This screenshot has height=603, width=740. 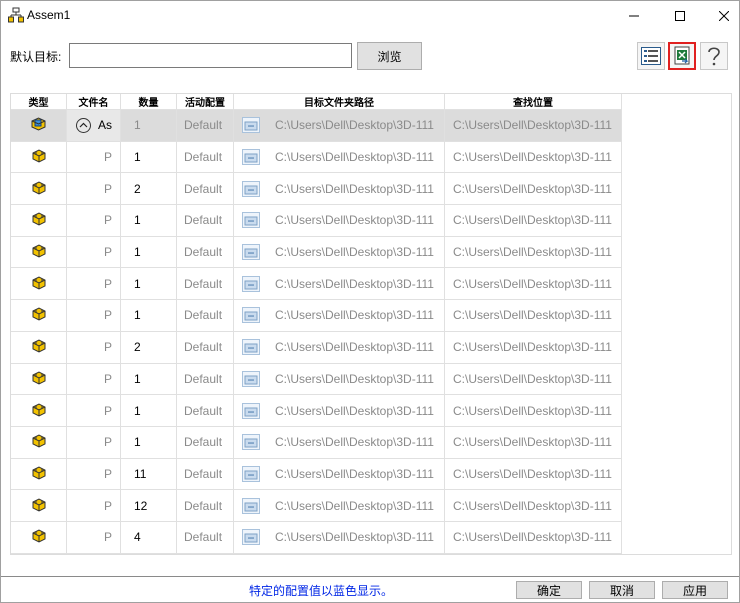 I want to click on minimize-icon, so click(x=634, y=16).